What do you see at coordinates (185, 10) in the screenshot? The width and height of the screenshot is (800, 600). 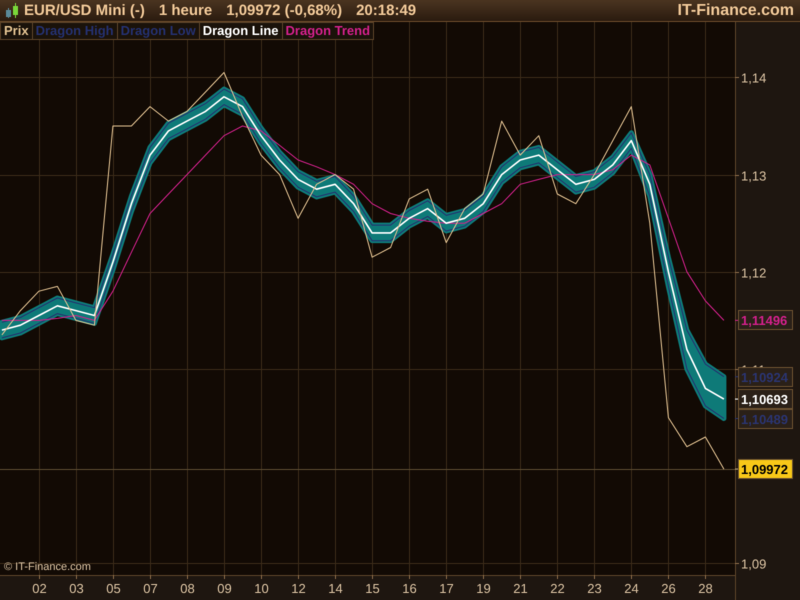 I see `interval-label: 1 heure` at bounding box center [185, 10].